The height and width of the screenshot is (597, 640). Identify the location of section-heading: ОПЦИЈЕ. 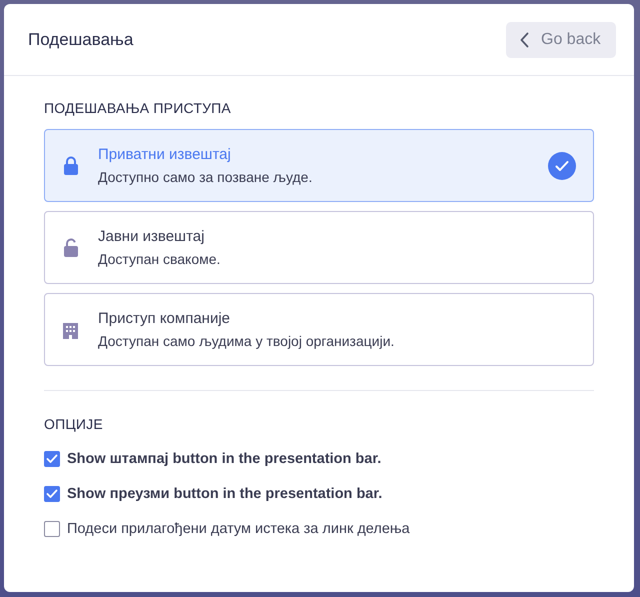
(74, 424).